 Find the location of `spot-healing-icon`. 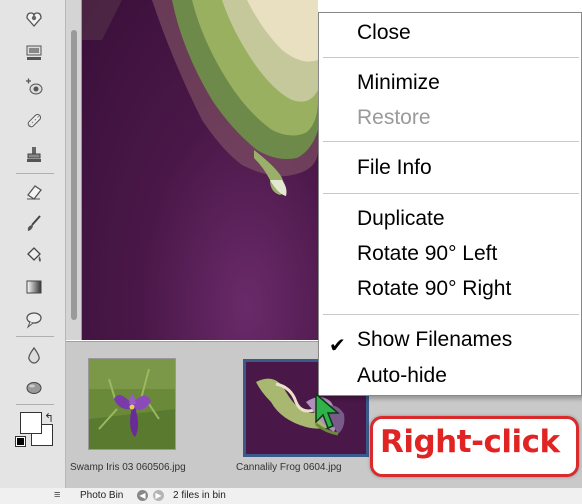

spot-healing-icon is located at coordinates (34, 87).